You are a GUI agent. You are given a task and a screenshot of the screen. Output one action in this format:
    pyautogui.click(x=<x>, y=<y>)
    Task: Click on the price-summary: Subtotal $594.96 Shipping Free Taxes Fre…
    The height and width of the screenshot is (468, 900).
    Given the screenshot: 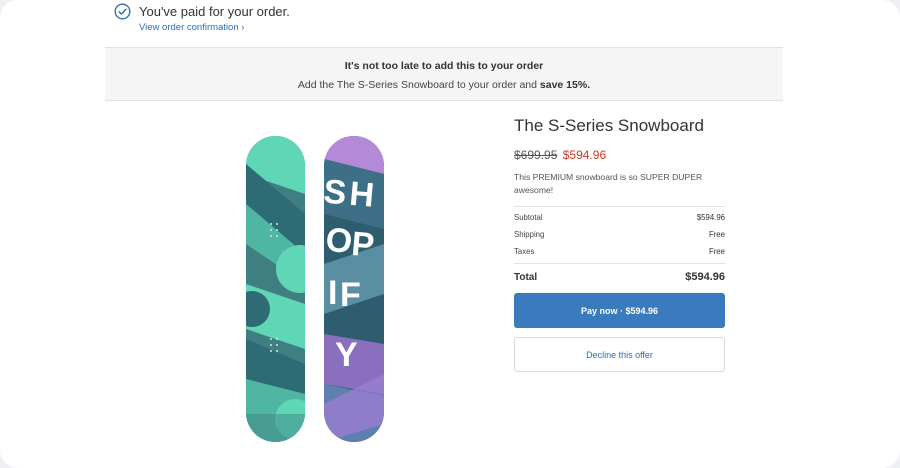 What is the action you would take?
    pyautogui.click(x=619, y=246)
    